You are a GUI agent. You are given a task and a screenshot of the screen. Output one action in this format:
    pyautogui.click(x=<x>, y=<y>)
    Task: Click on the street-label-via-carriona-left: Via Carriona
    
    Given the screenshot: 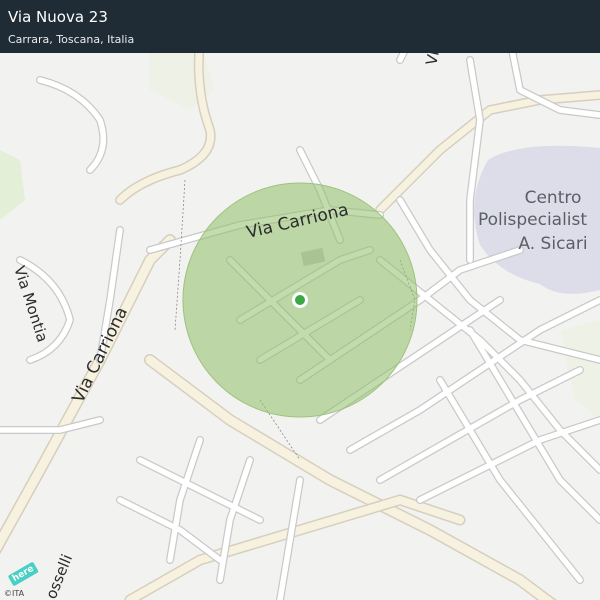 What is the action you would take?
    pyautogui.click(x=101, y=355)
    